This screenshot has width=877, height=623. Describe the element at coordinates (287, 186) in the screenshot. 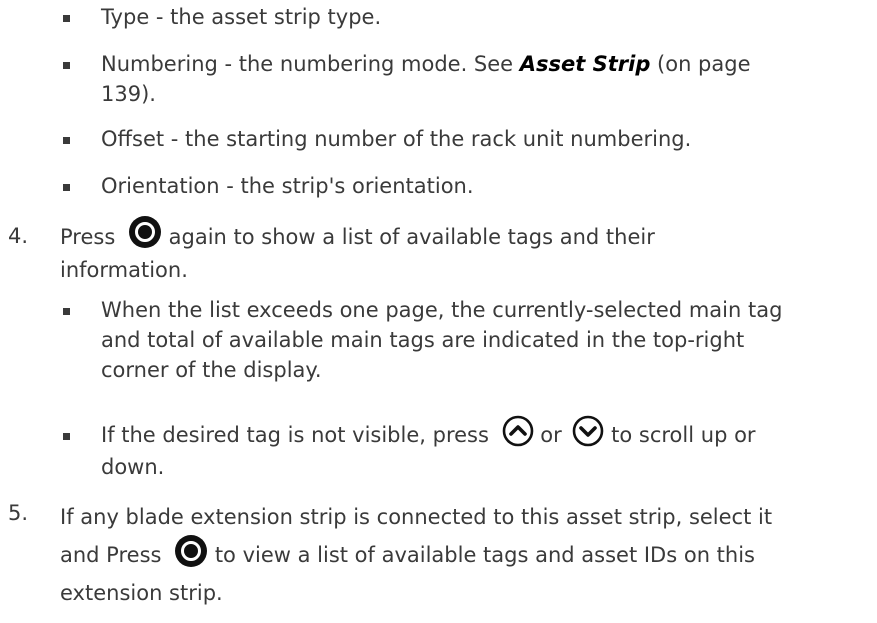

I see `list-item-text: Orientation - the strip's orientation.` at that location.